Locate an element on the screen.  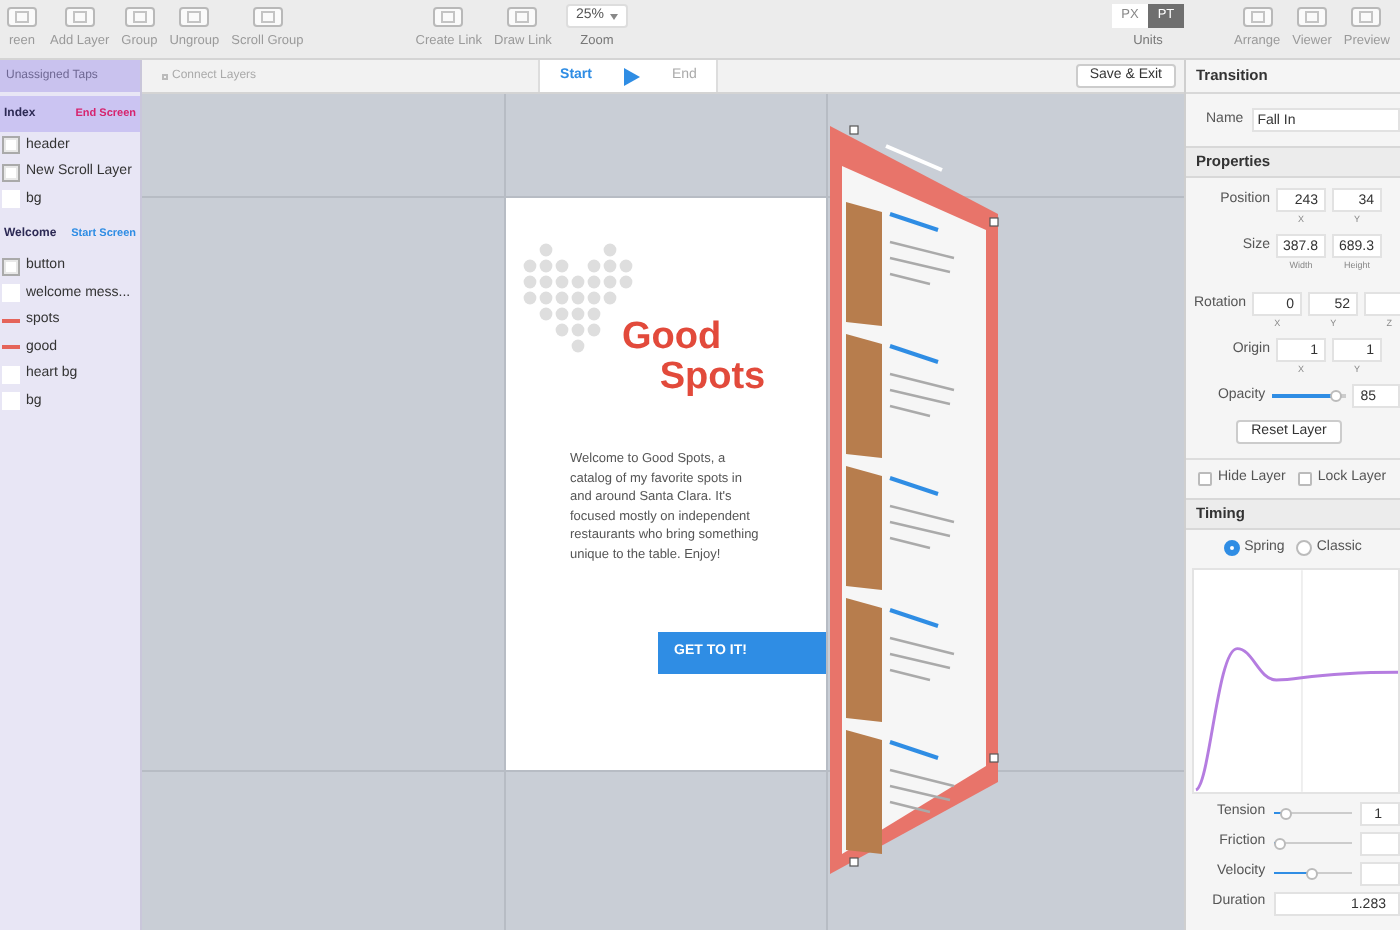
caret-icon is located at coordinates (613, 16).